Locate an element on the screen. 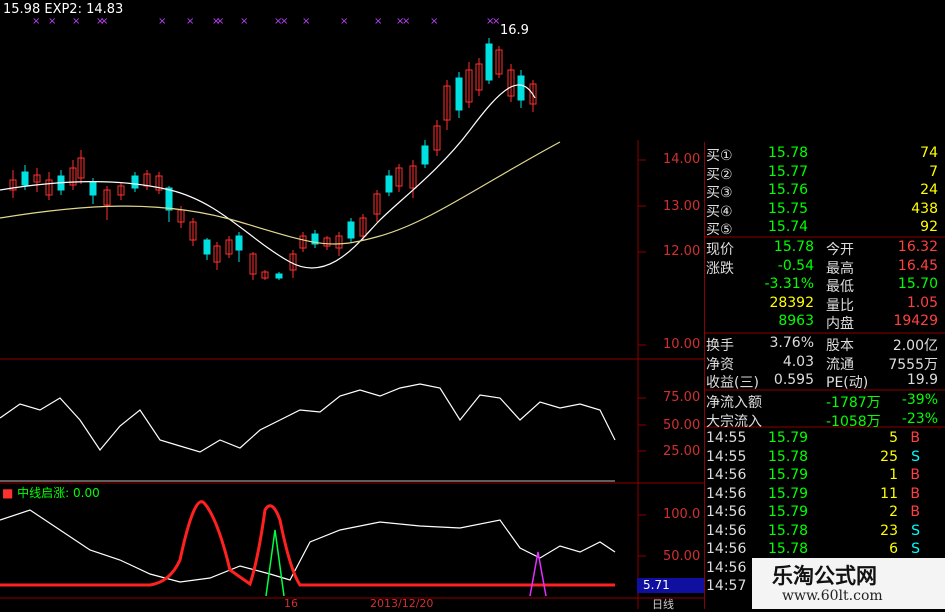 This screenshot has height=612, width=945. stat-row: 8963 内盘 19429 is located at coordinates (824, 322).